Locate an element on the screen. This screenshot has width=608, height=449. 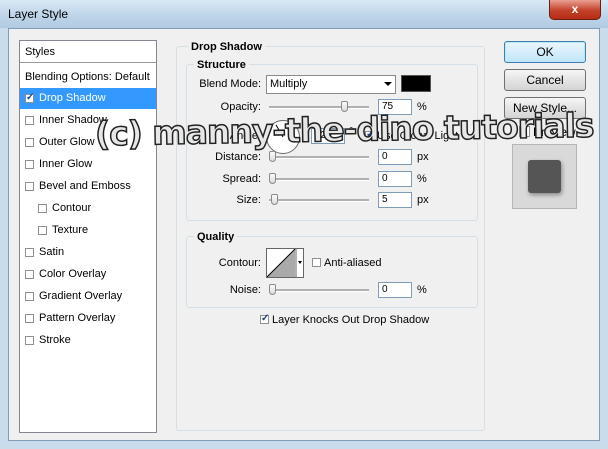
sidebar-item-label: Contour is located at coordinates (72, 208).